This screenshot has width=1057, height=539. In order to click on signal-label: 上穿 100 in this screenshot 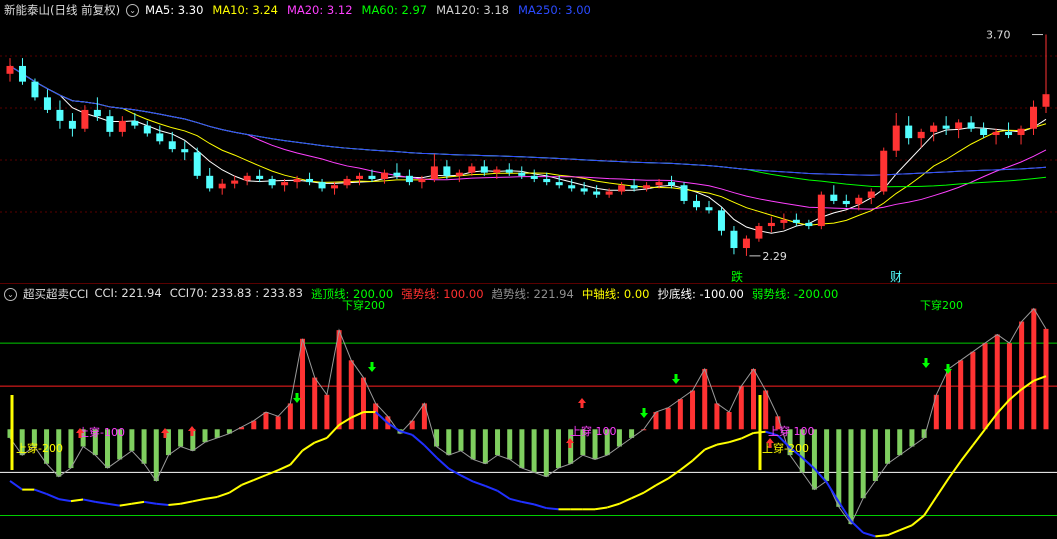, I will do `click(791, 431)`.